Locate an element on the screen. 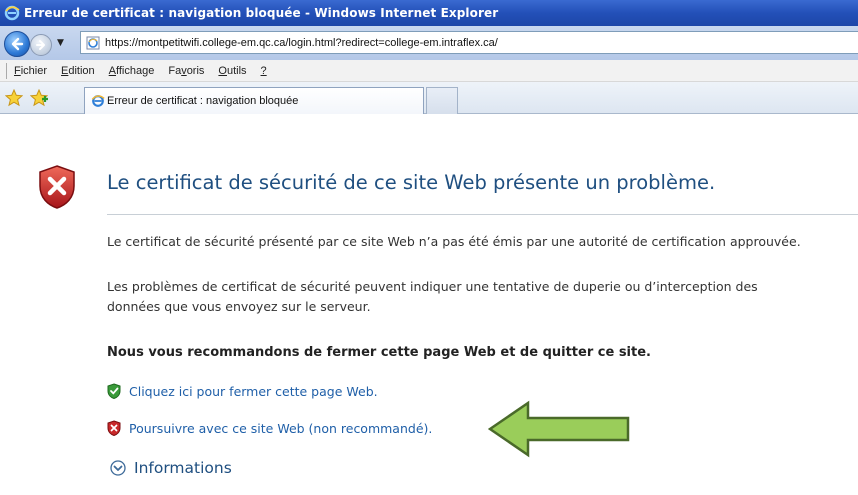  menu-outils: Outils is located at coordinates (232, 71).